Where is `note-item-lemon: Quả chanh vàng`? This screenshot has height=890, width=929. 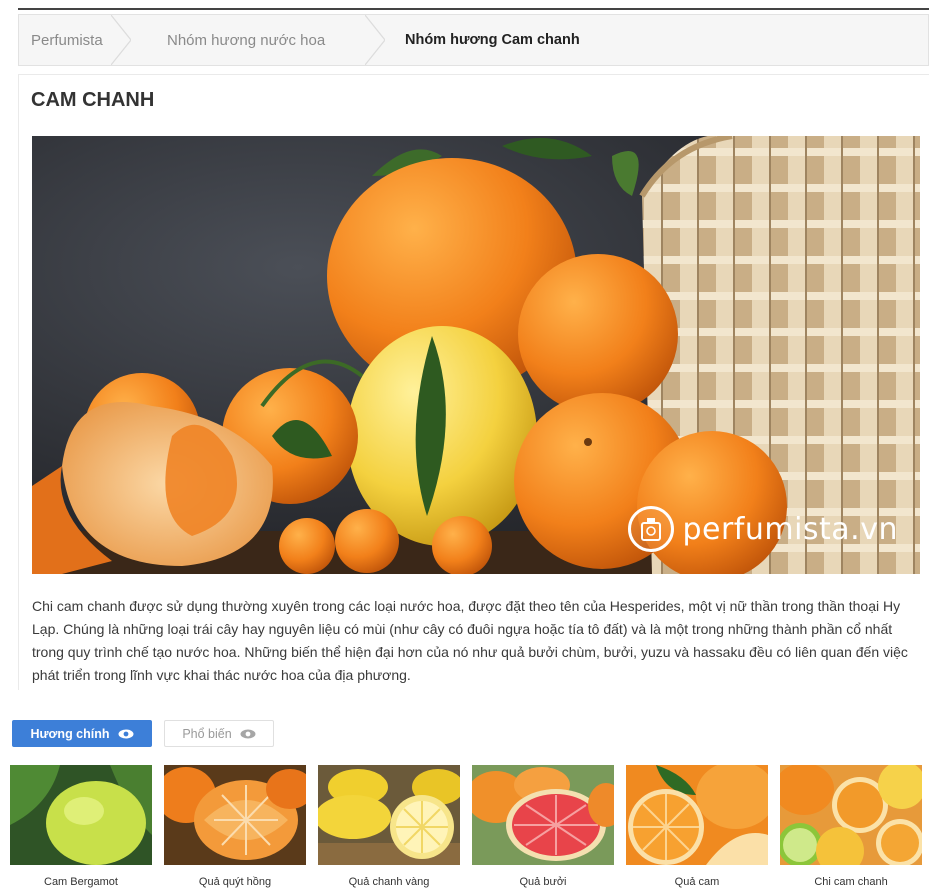 note-item-lemon: Quả chanh vàng is located at coordinates (389, 826).